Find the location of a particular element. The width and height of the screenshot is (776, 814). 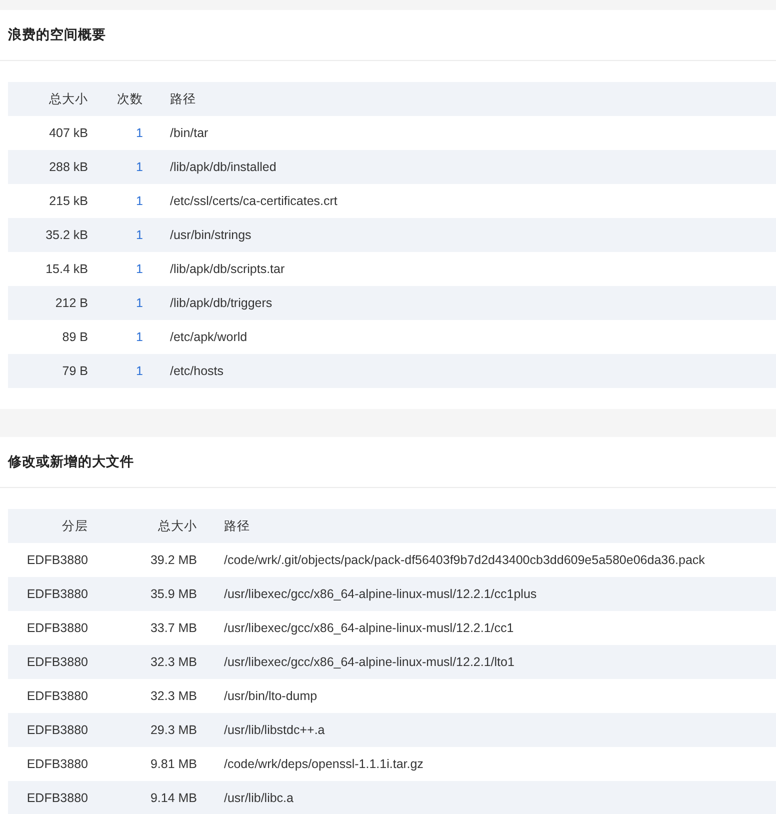

table-cell: 39.2 MB is located at coordinates (142, 560).